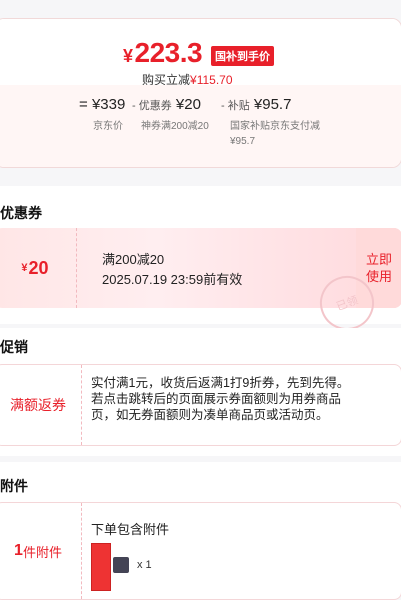 This screenshot has height=600, width=401. What do you see at coordinates (144, 565) in the screenshot?
I see `accessory-qty: x 1` at bounding box center [144, 565].